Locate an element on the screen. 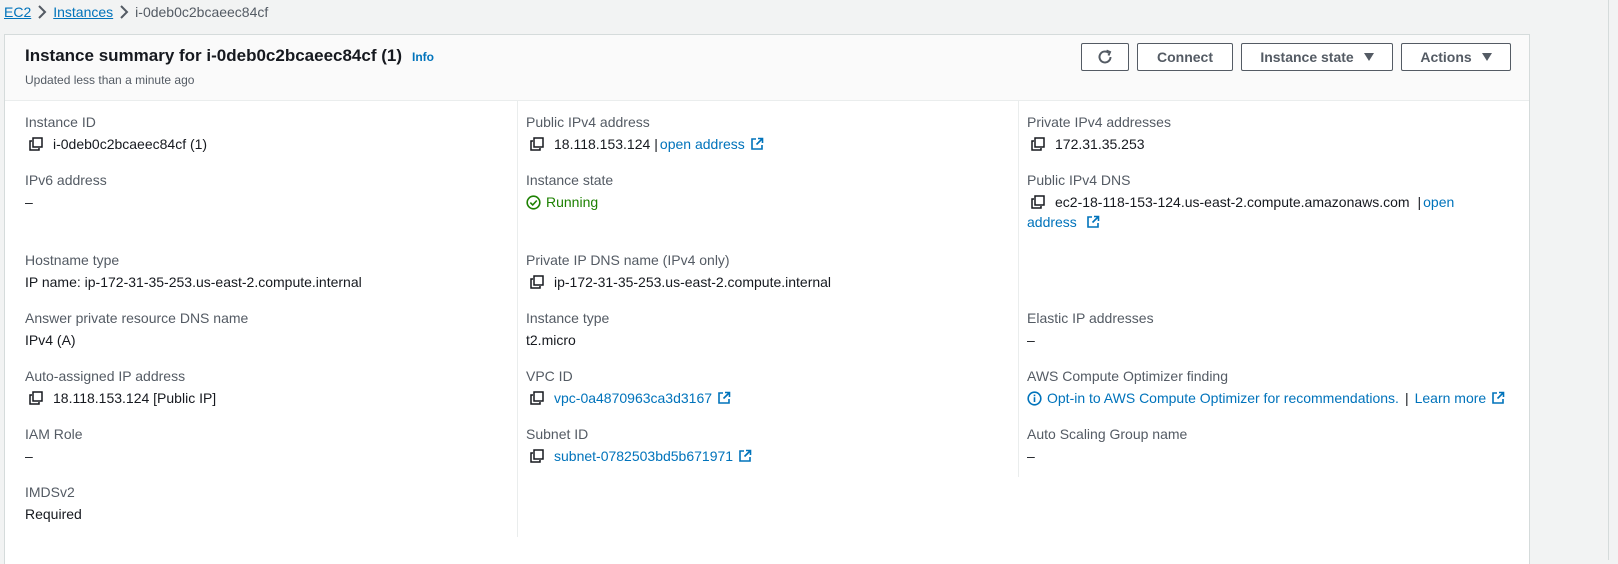  private-ipv4-value: 172.31.35.253 is located at coordinates (1100, 144).